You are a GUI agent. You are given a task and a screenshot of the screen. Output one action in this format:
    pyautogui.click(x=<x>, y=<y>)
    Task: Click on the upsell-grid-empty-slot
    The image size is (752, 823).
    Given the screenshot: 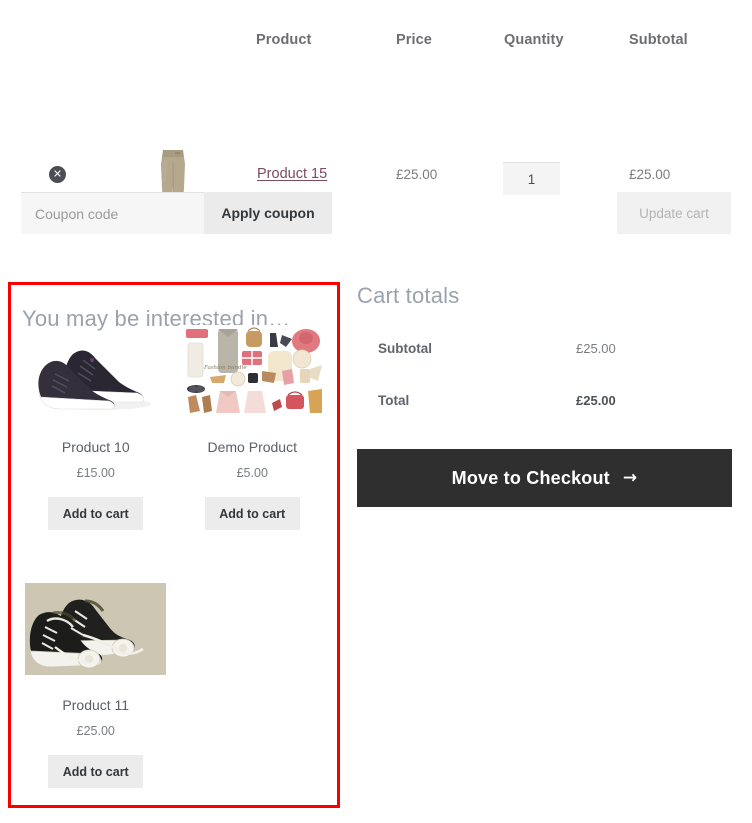 What is the action you would take?
    pyautogui.click(x=253, y=659)
    